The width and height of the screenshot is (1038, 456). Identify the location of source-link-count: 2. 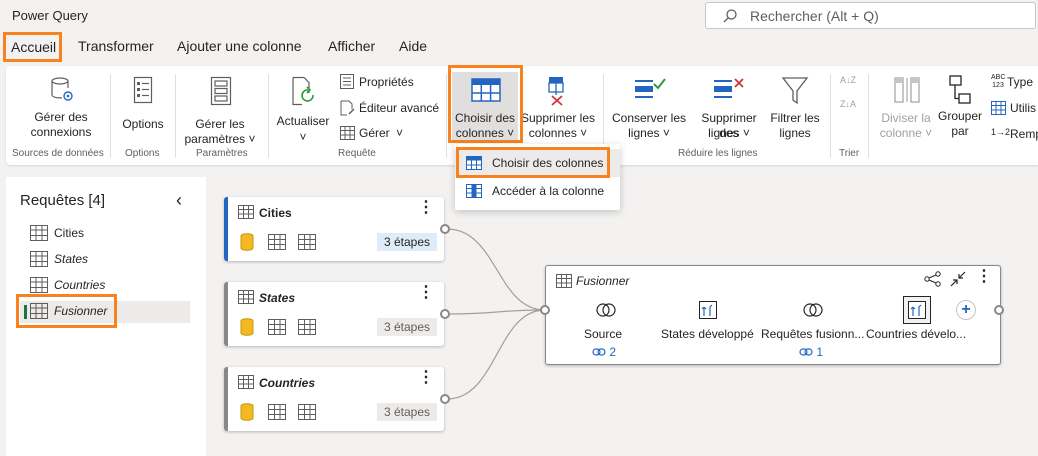
(604, 352).